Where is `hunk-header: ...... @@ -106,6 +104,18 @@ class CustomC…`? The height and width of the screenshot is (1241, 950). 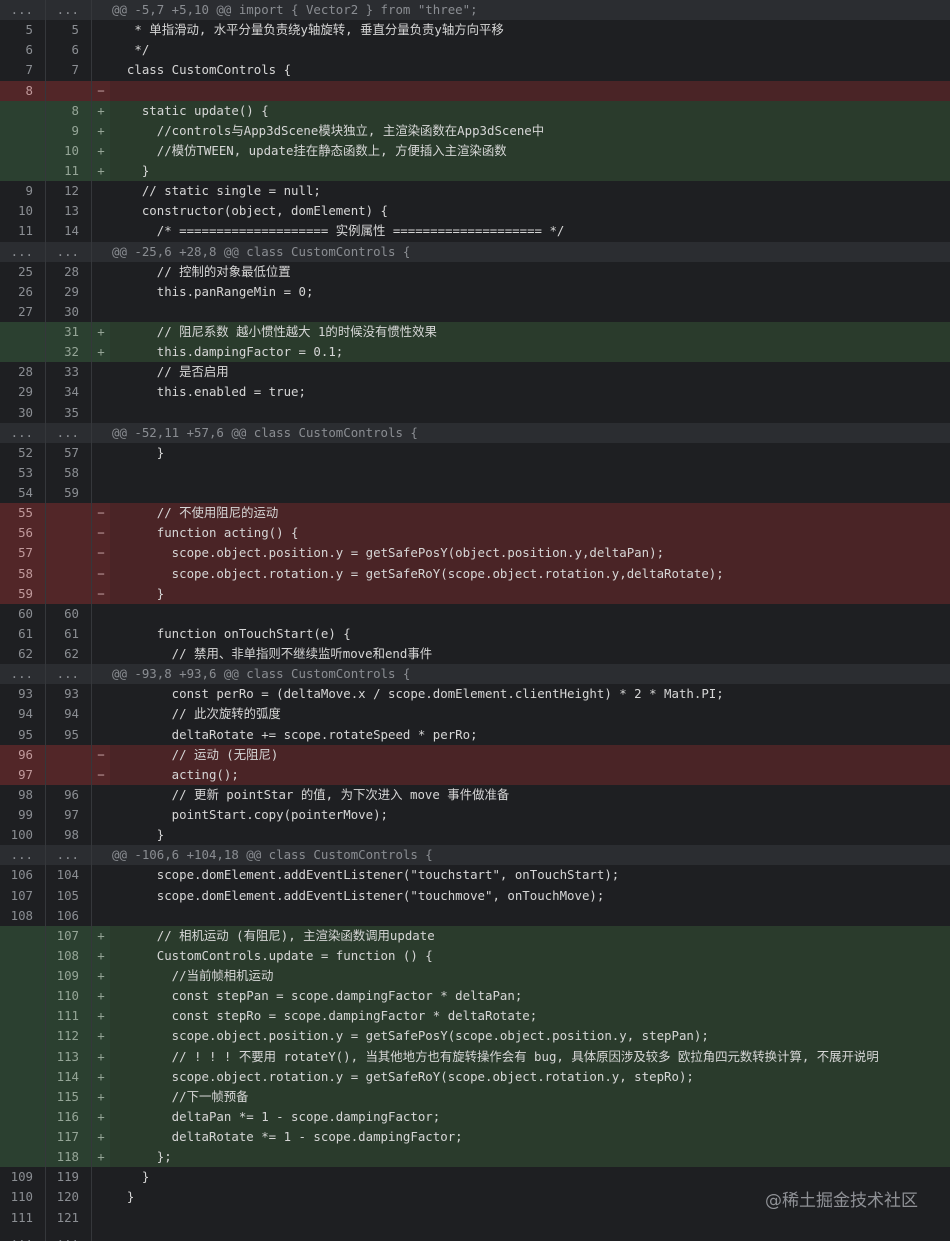 hunk-header: ...... @@ -106,6 +104,18 @@ class CustomC… is located at coordinates (475, 855).